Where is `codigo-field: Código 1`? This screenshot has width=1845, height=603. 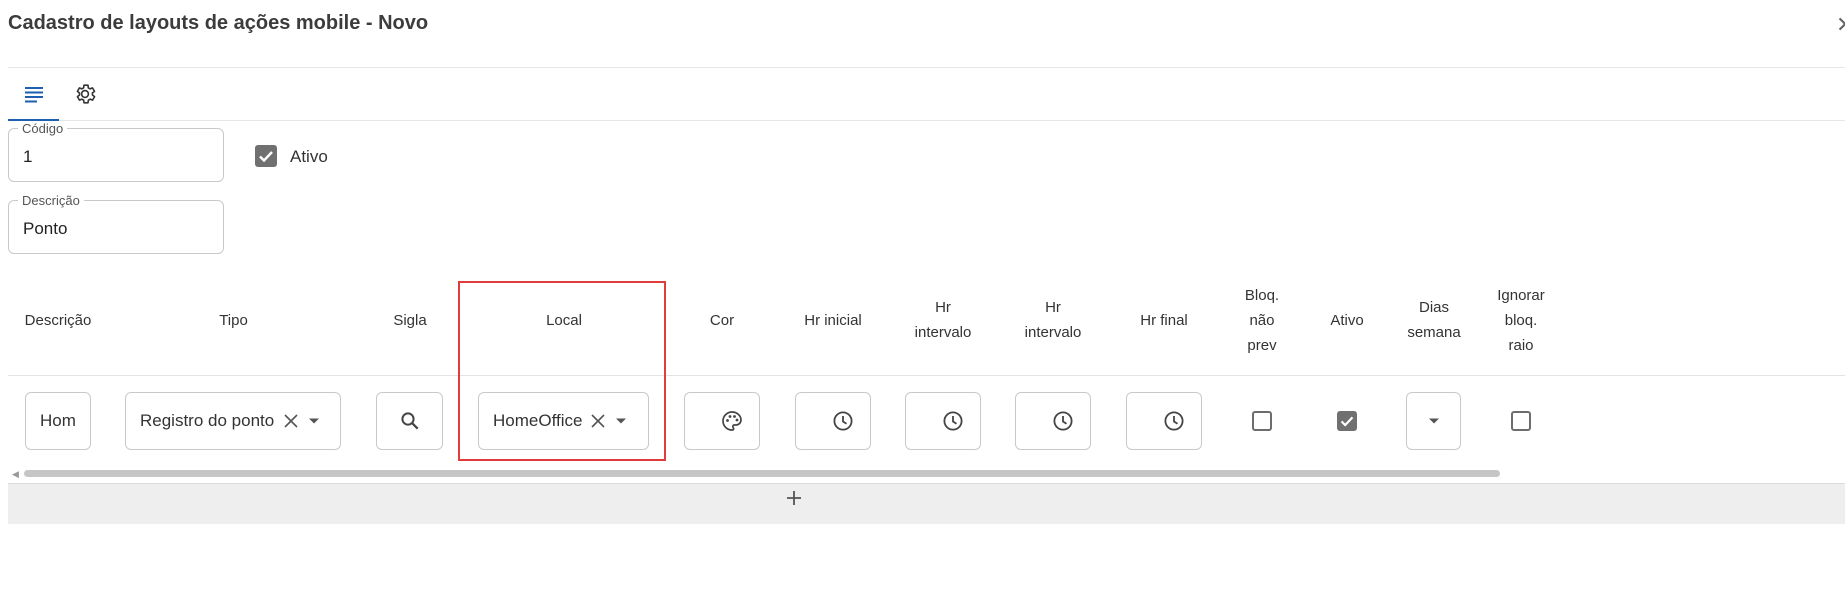
codigo-field: Código 1 is located at coordinates (116, 152).